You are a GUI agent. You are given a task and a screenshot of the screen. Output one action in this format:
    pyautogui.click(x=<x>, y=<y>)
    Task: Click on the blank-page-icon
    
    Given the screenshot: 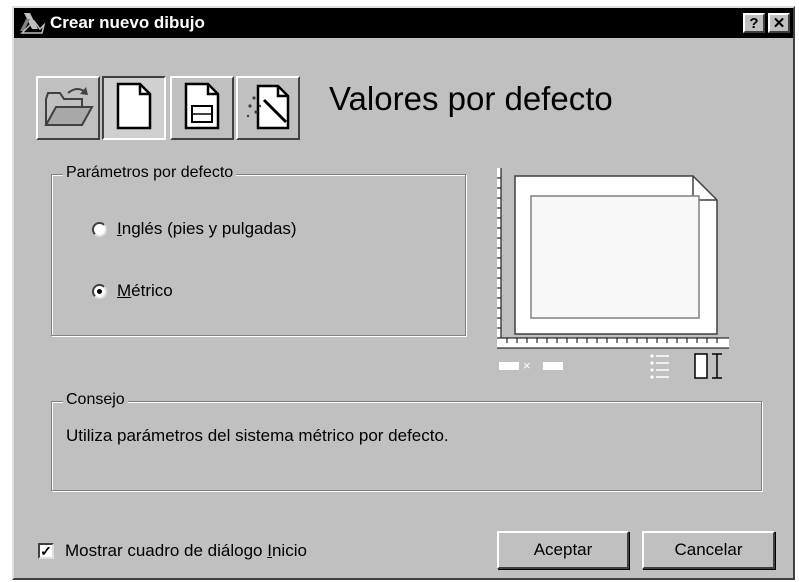 What is the action you would take?
    pyautogui.click(x=134, y=108)
    